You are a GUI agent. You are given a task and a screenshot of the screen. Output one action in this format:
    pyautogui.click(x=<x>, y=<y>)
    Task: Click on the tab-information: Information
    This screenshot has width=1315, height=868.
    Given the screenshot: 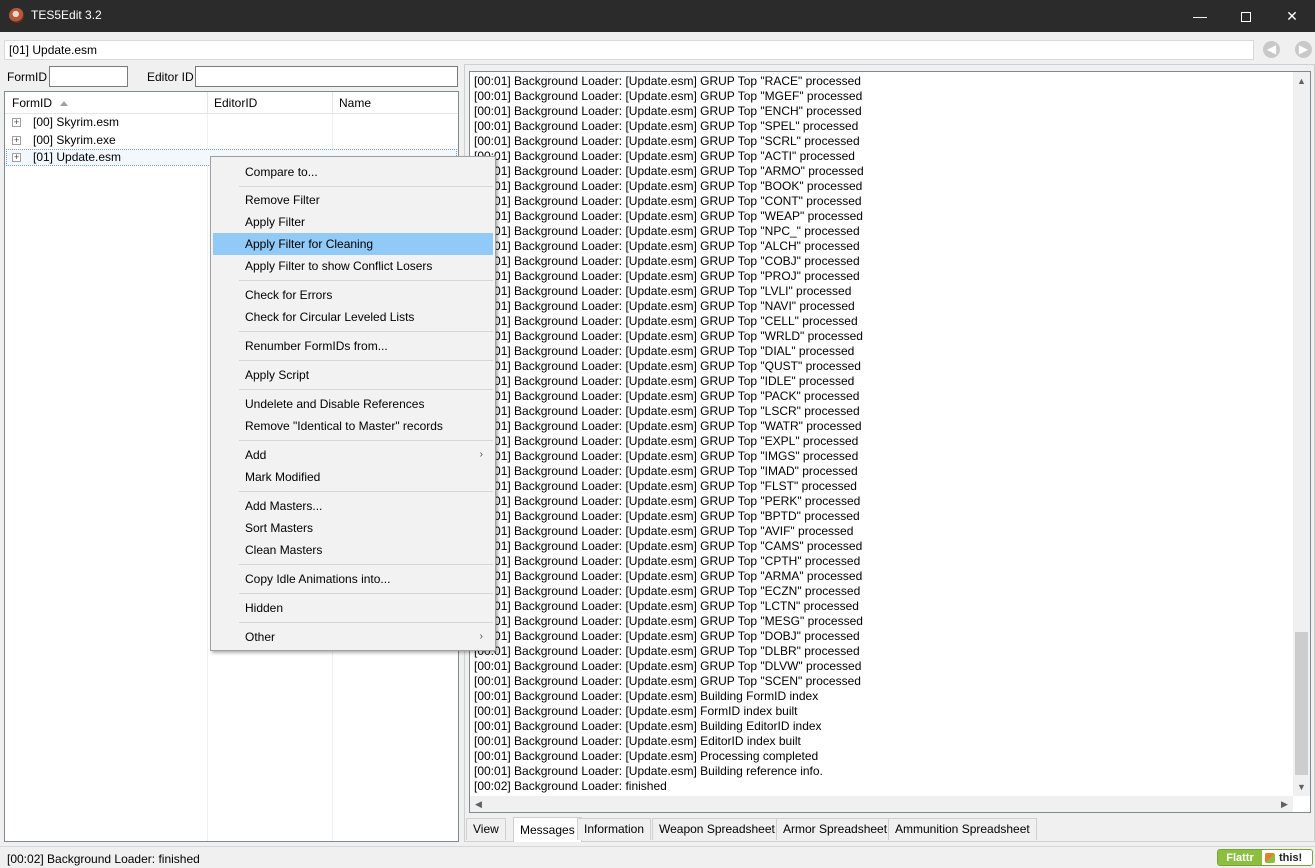 What is the action you would take?
    pyautogui.click(x=614, y=829)
    